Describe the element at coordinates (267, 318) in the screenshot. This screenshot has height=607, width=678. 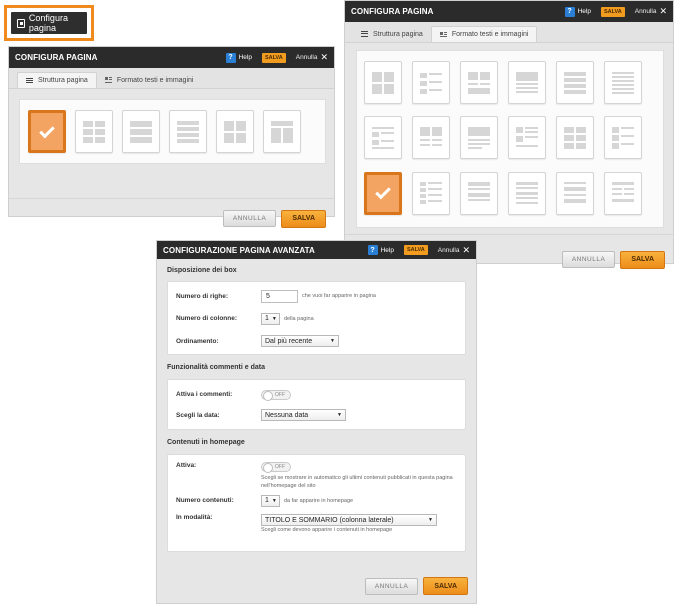
I see `colonne-value: 1` at that location.